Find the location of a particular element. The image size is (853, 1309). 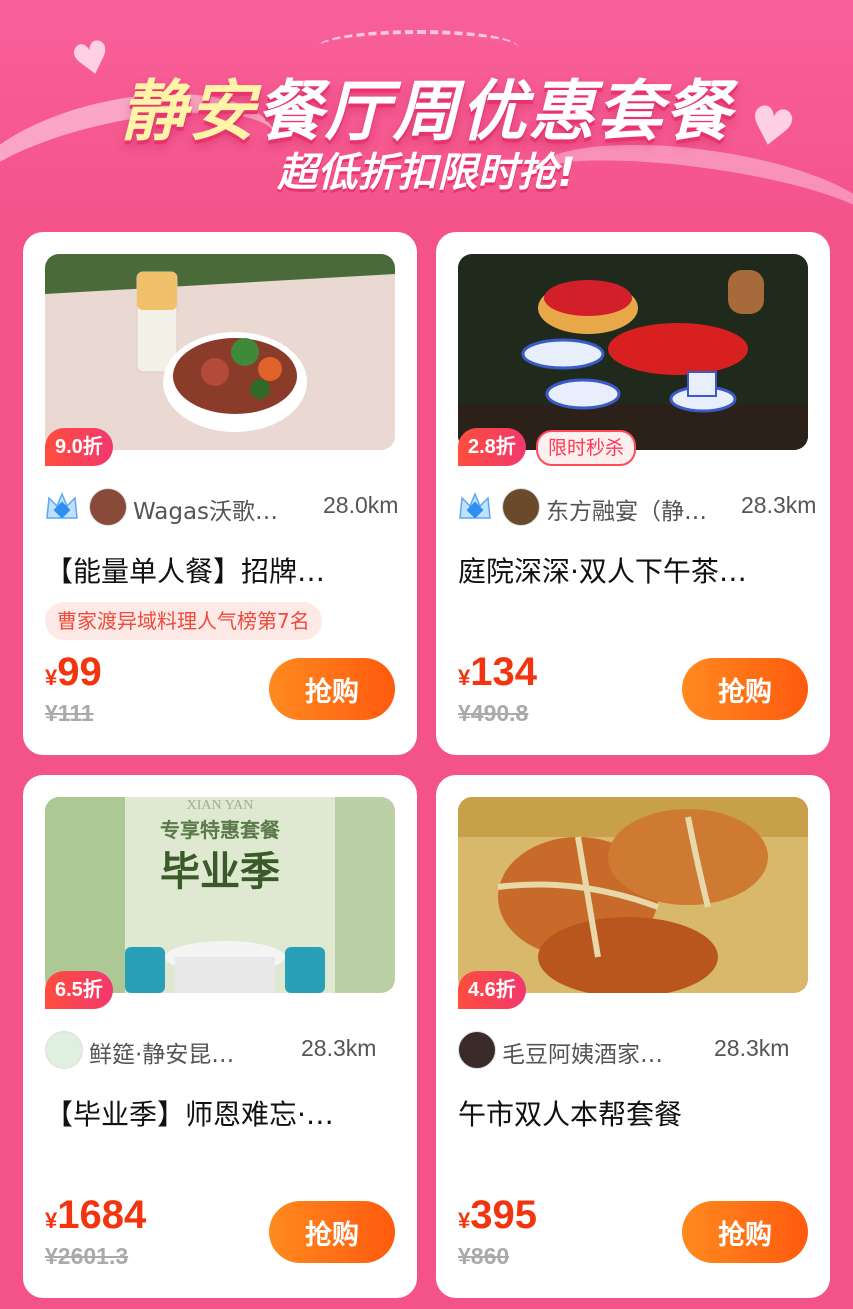

shop-row: 毛豆阿姨酒家… 28.3km is located at coordinates (644, 1051).